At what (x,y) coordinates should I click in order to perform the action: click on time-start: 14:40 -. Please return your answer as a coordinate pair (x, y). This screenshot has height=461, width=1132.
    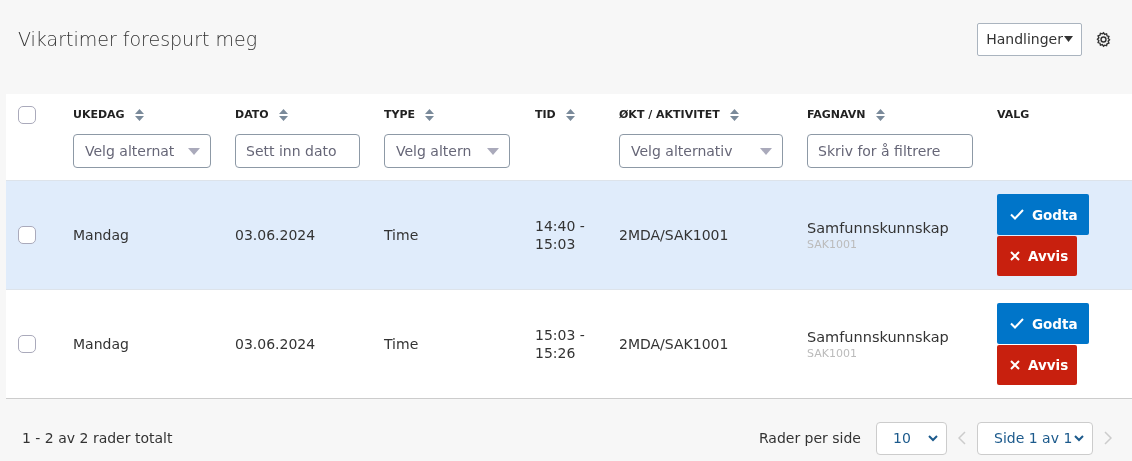
    Looking at the image, I should click on (560, 226).